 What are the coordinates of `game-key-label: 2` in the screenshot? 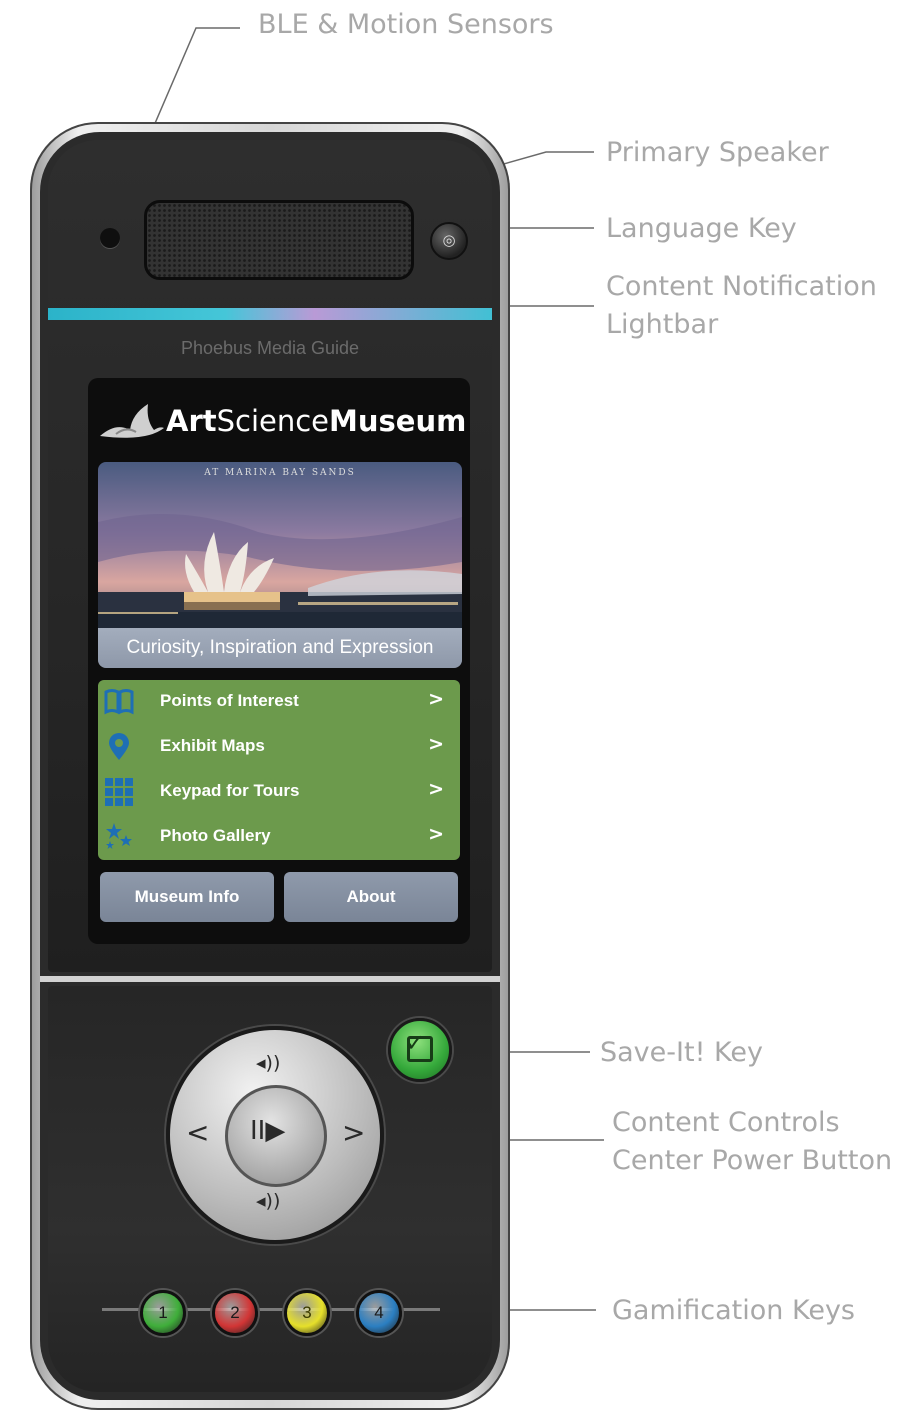 It's located at (235, 1312).